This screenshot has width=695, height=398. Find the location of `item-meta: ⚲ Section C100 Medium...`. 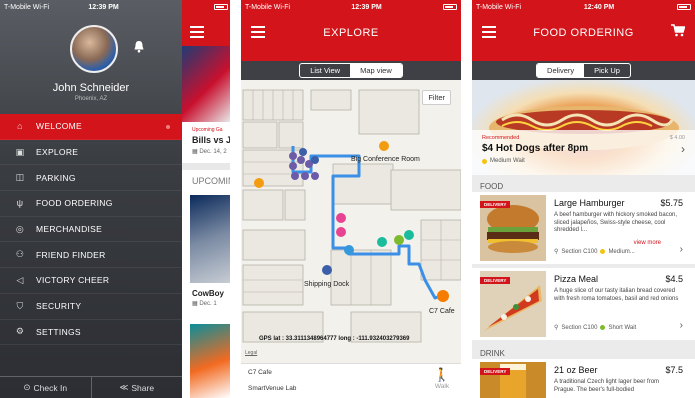

item-meta: ⚲ Section C100 Medium... is located at coordinates (594, 252).